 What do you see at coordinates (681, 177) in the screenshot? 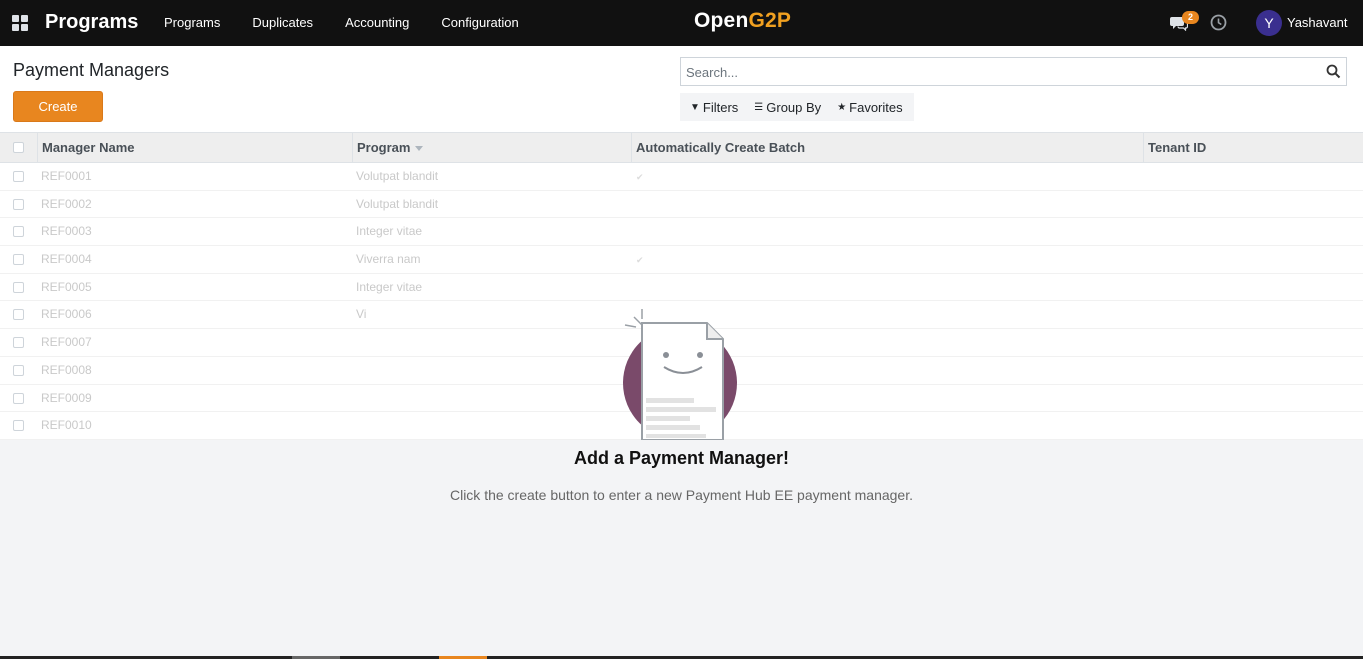
I see `table-row: REF0001 Volutpat blandit ✔` at bounding box center [681, 177].